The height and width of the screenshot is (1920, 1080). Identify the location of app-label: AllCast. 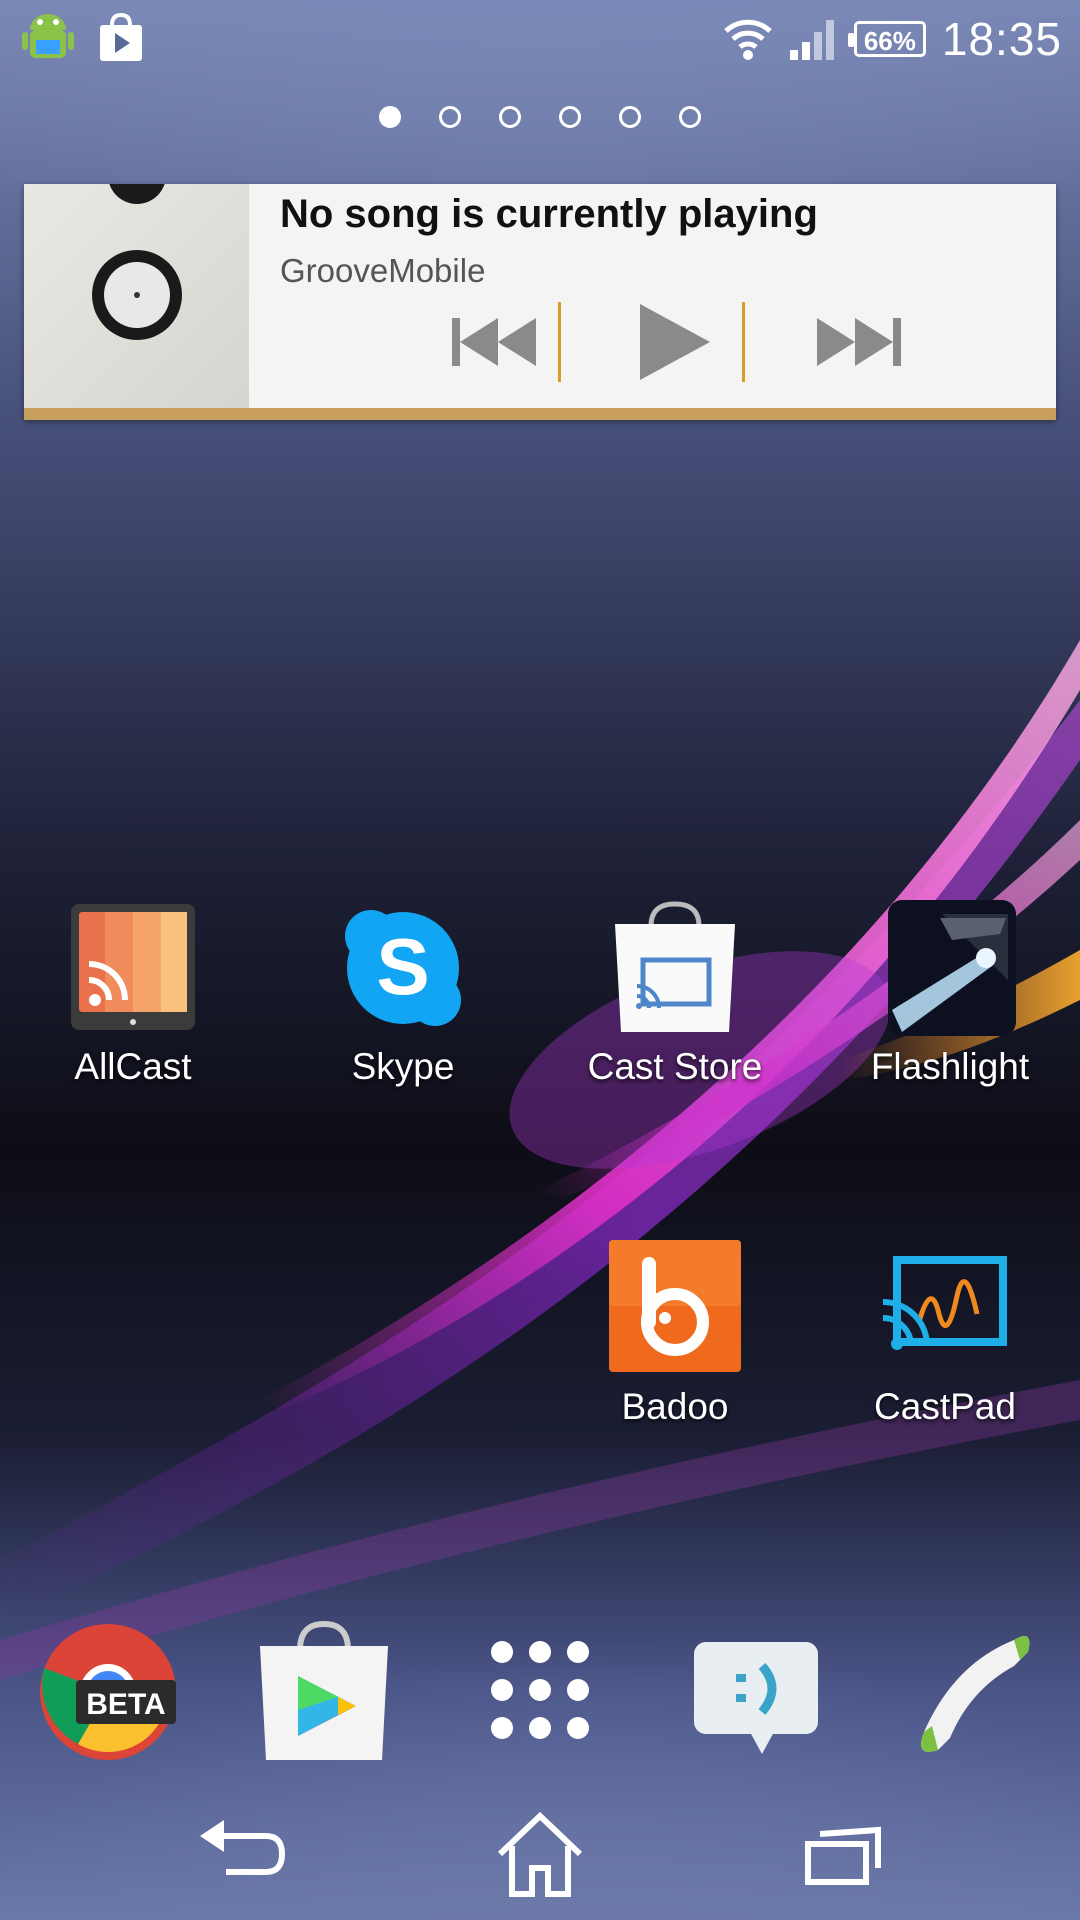
(133, 1066).